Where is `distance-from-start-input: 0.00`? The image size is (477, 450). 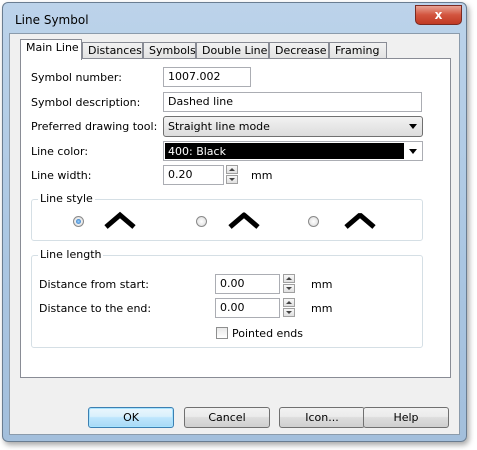
distance-from-start-input: 0.00 is located at coordinates (247, 284).